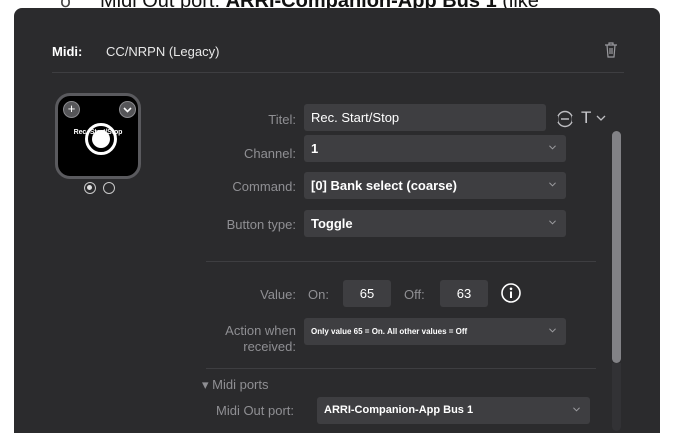 The height and width of the screenshot is (433, 674). I want to click on off-label: Off:, so click(414, 294).